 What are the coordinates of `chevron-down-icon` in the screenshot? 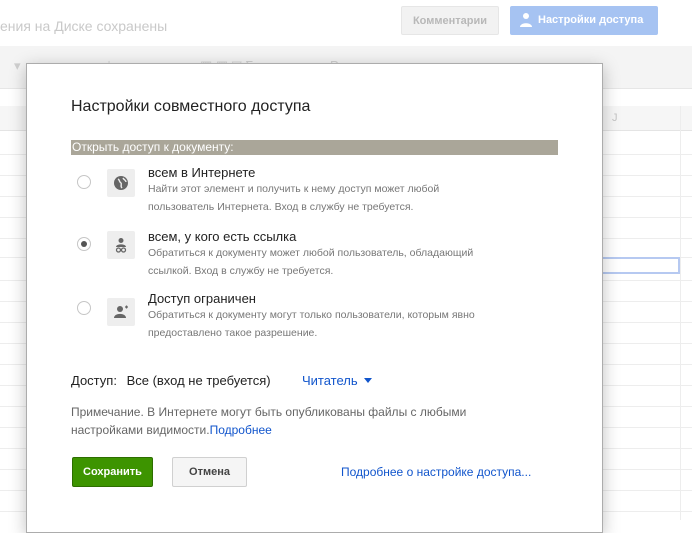 It's located at (367, 381).